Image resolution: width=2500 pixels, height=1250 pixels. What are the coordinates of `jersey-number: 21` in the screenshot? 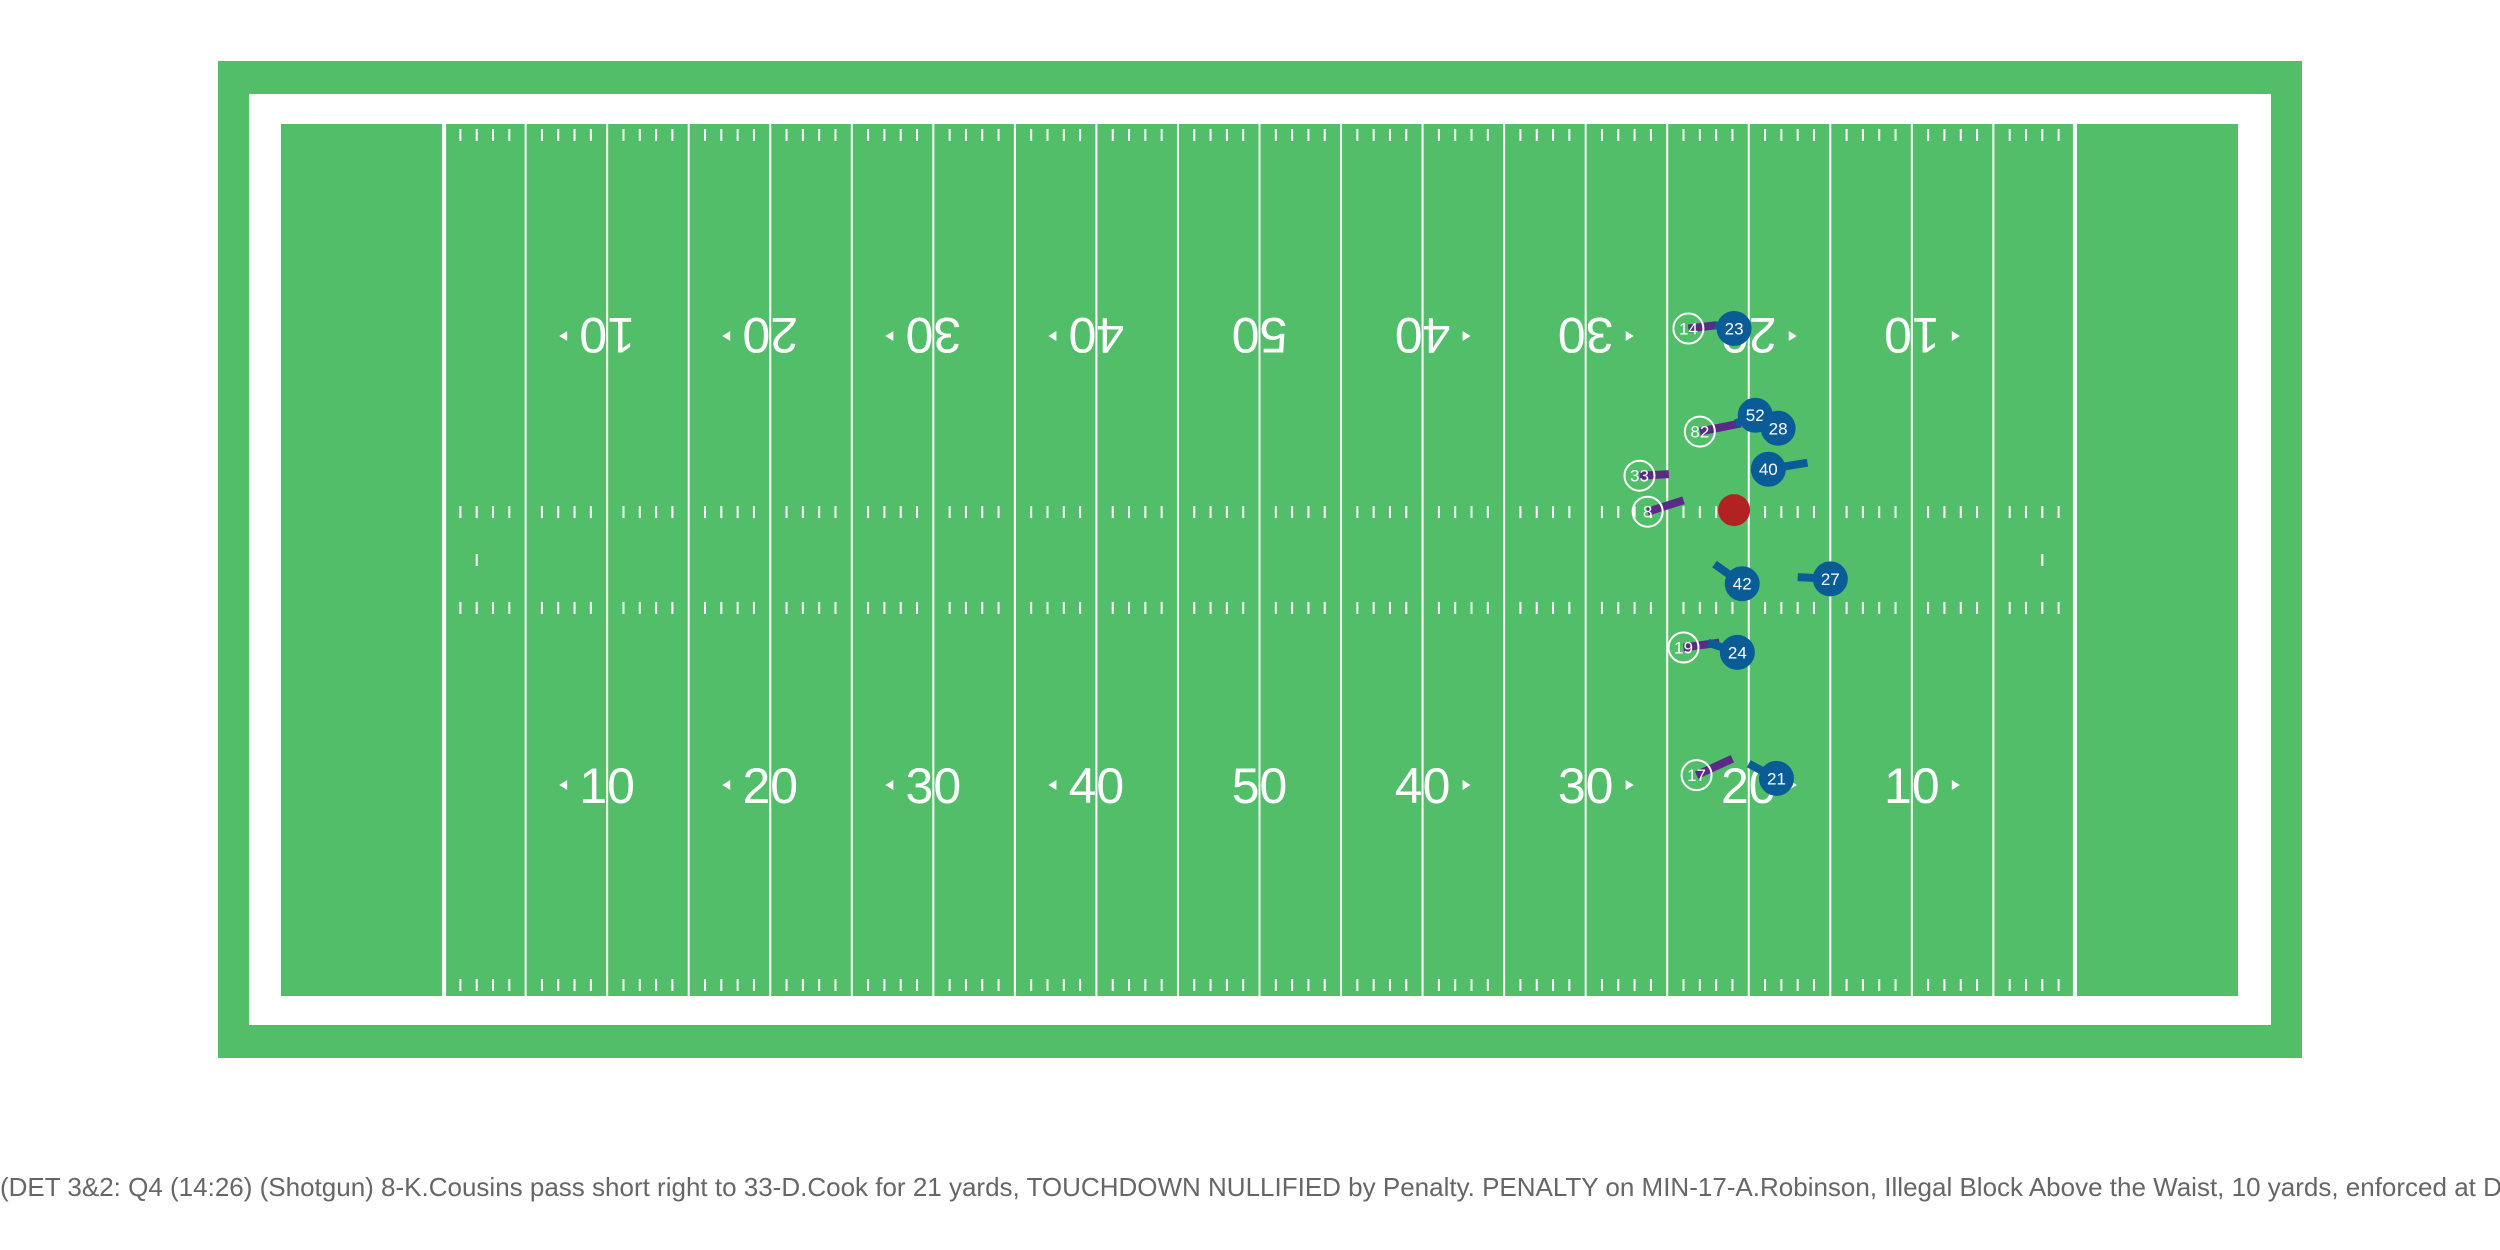 It's located at (1776, 778).